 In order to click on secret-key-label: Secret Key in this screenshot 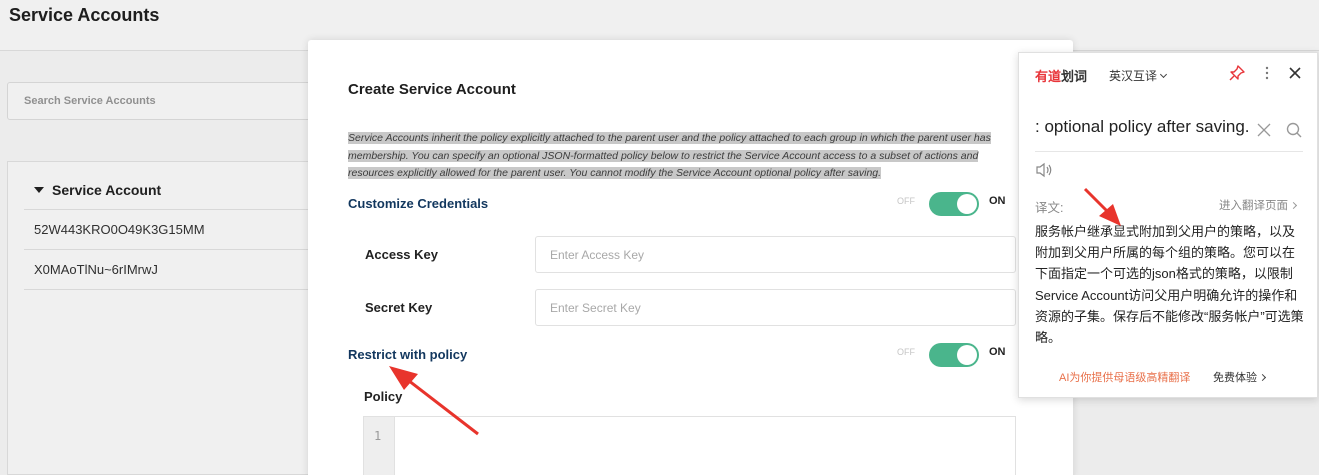, I will do `click(399, 307)`.